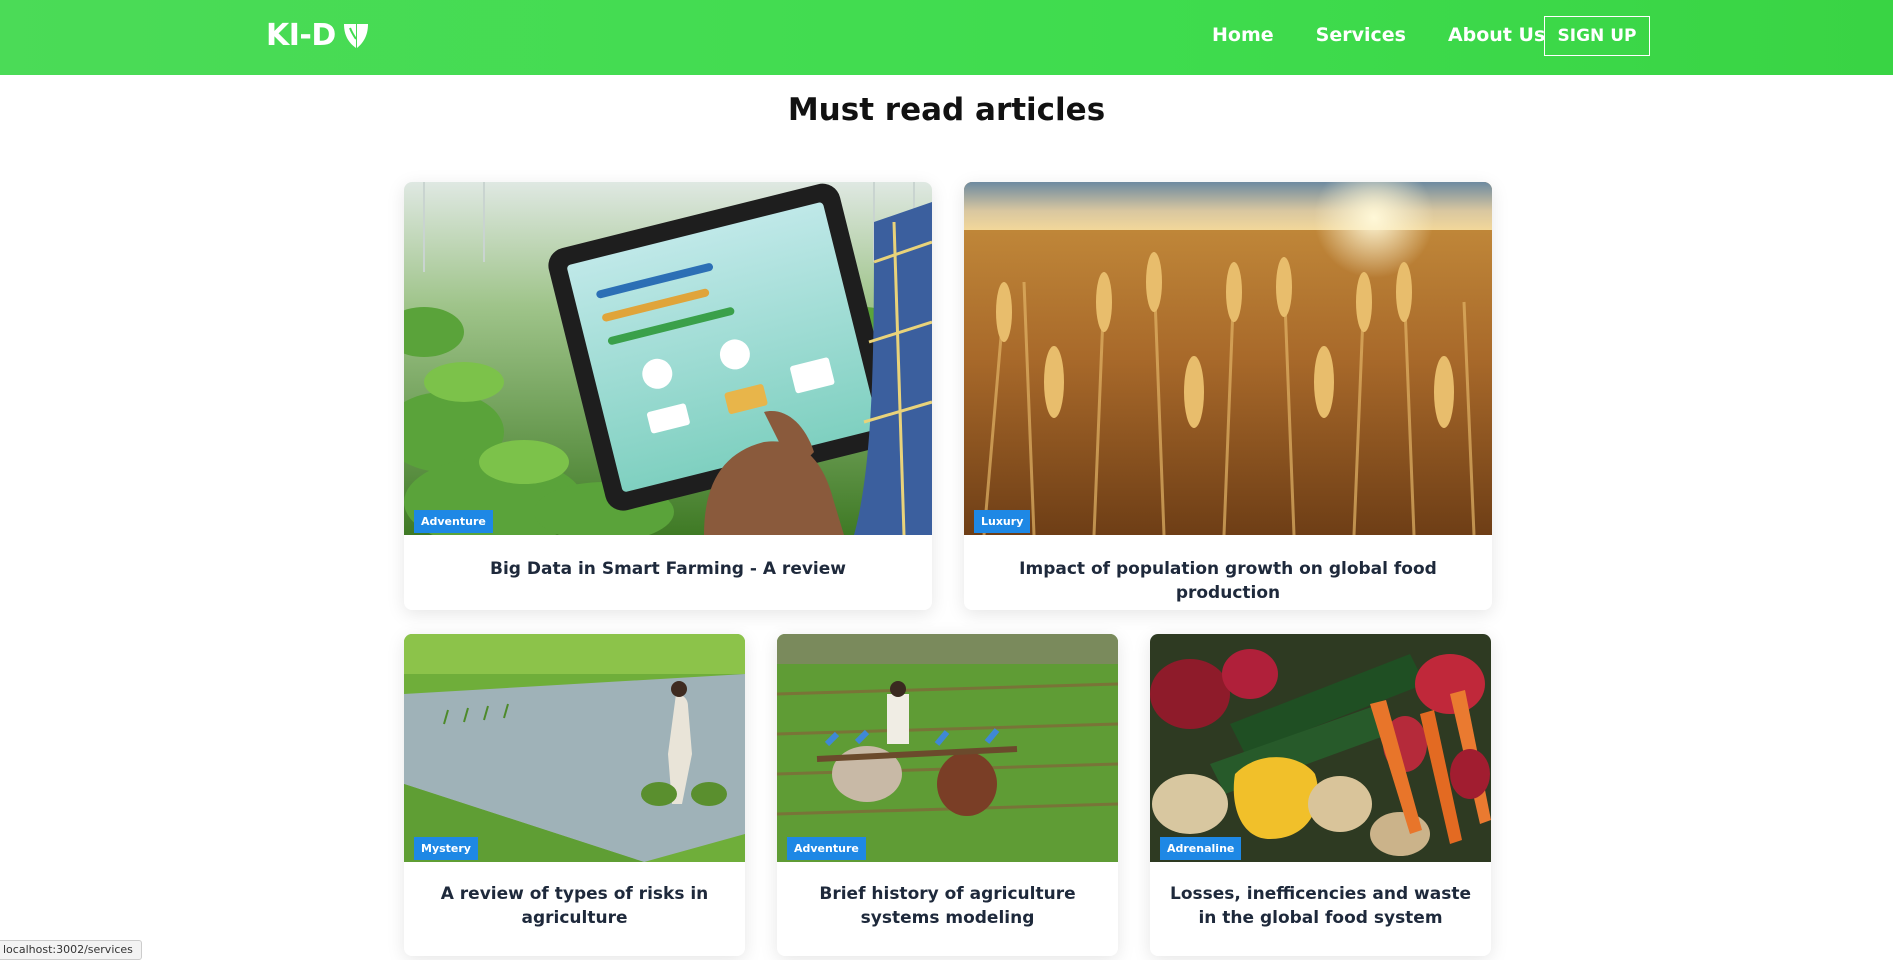 The height and width of the screenshot is (960, 1893). Describe the element at coordinates (947, 748) in the screenshot. I see `article-image-oxen` at that location.